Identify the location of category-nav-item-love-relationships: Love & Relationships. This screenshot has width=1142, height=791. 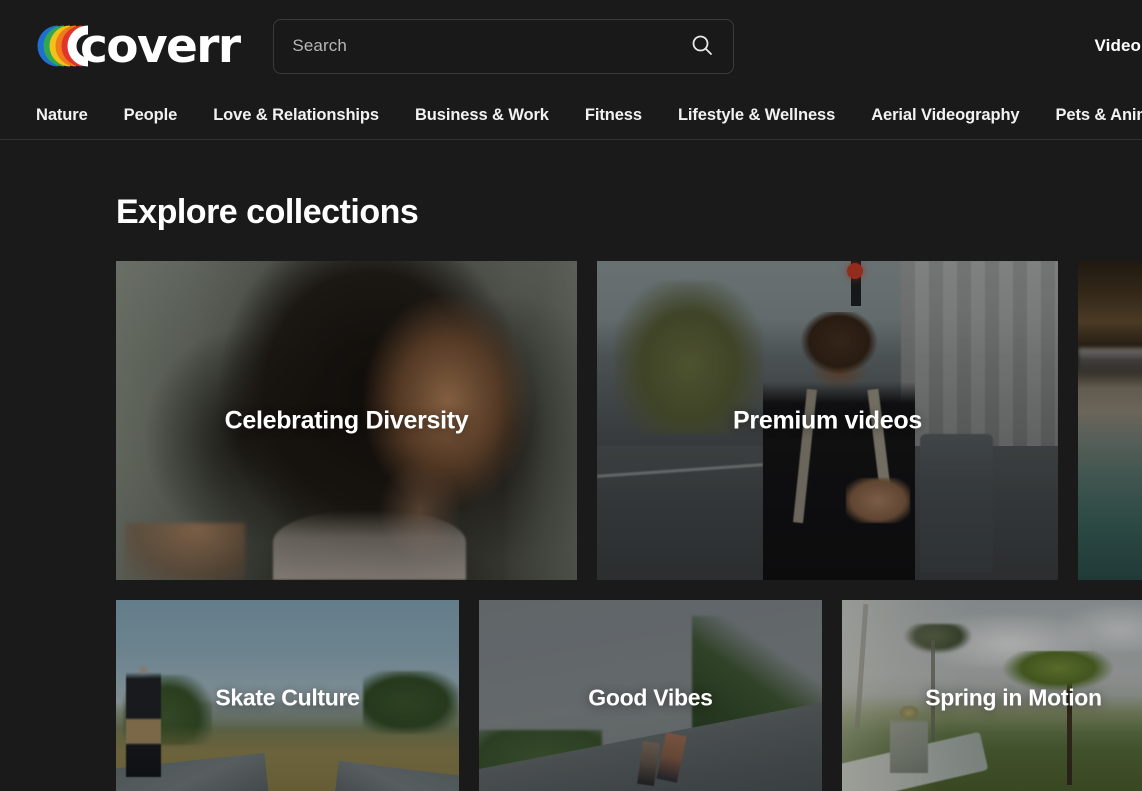
(296, 115).